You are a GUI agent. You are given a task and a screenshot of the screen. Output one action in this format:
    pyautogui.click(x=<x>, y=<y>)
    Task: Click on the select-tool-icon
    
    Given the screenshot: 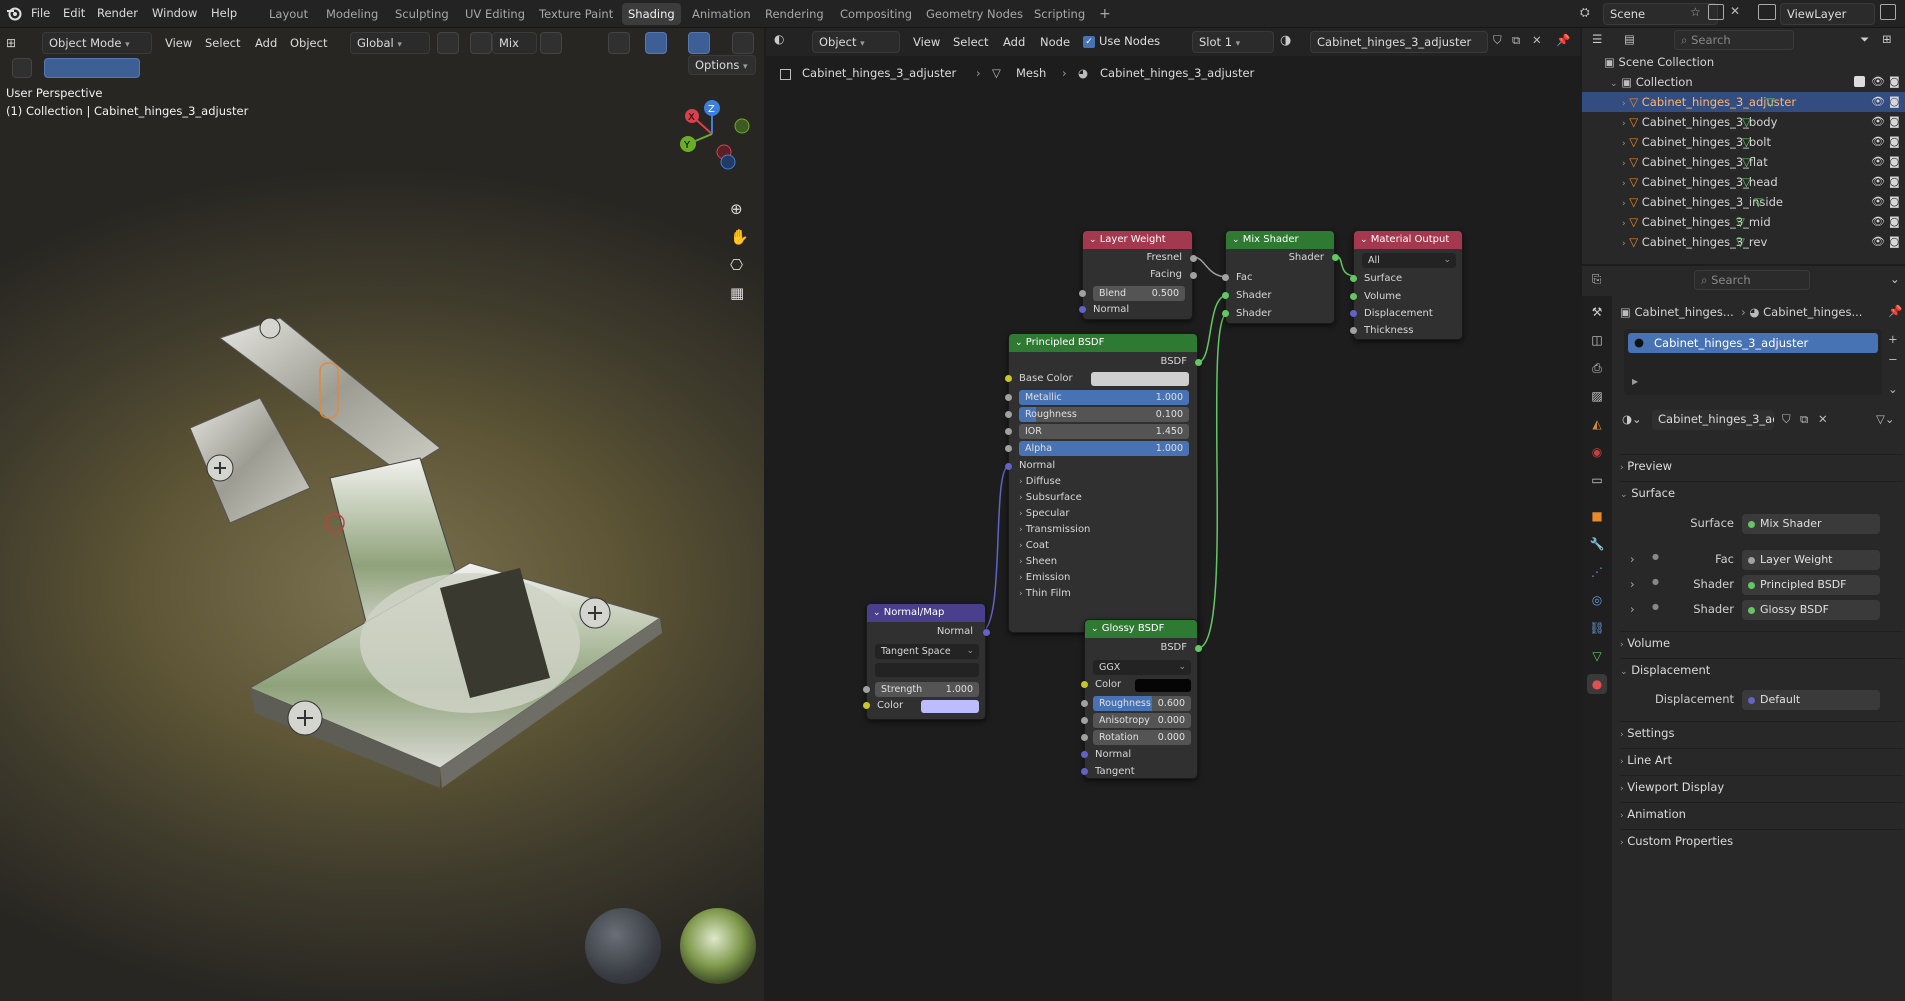 What is the action you would take?
    pyautogui.click(x=22, y=68)
    